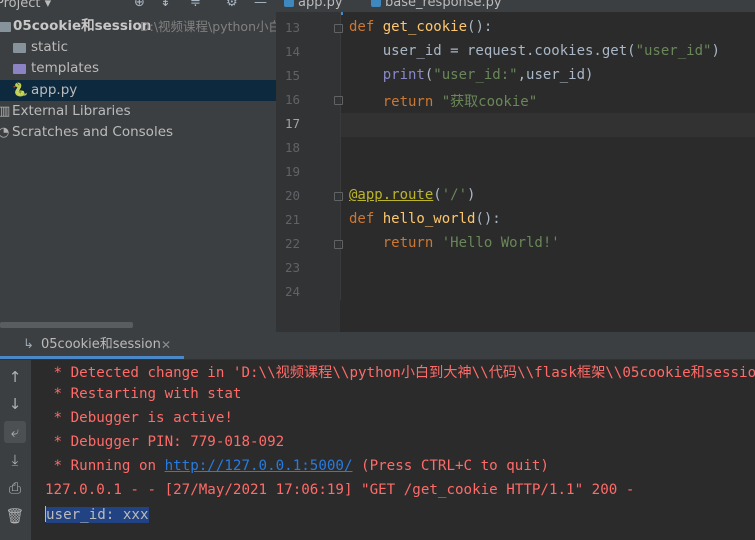  Describe the element at coordinates (15, 460) in the screenshot. I see `scroll-to-end-icon: ⤓` at that location.